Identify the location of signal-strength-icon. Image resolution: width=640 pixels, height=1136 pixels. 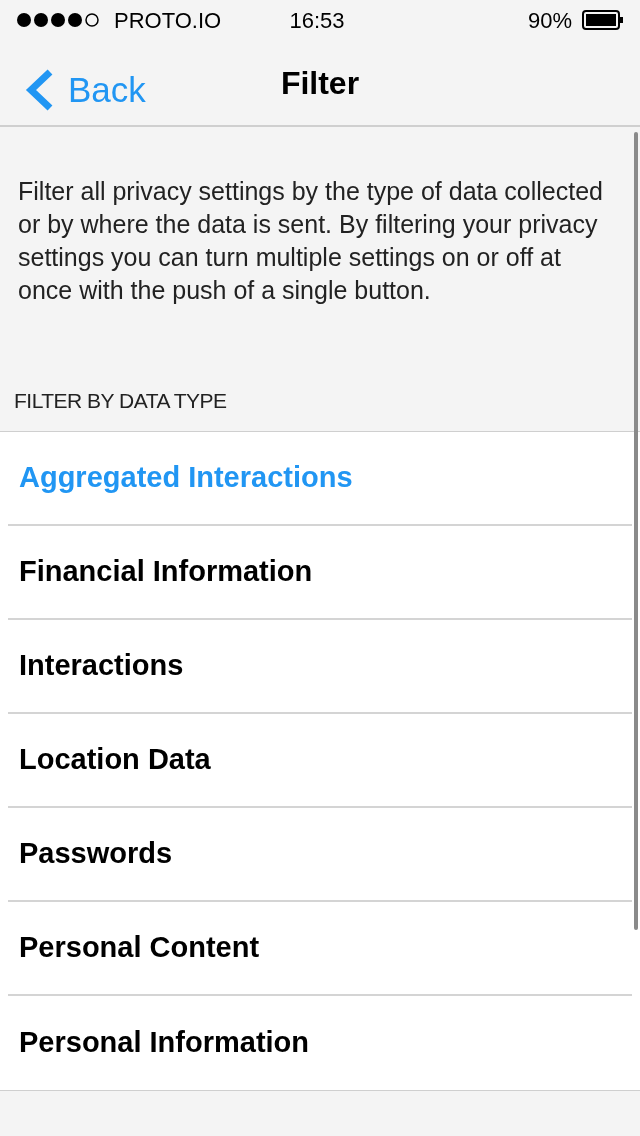
(59, 20).